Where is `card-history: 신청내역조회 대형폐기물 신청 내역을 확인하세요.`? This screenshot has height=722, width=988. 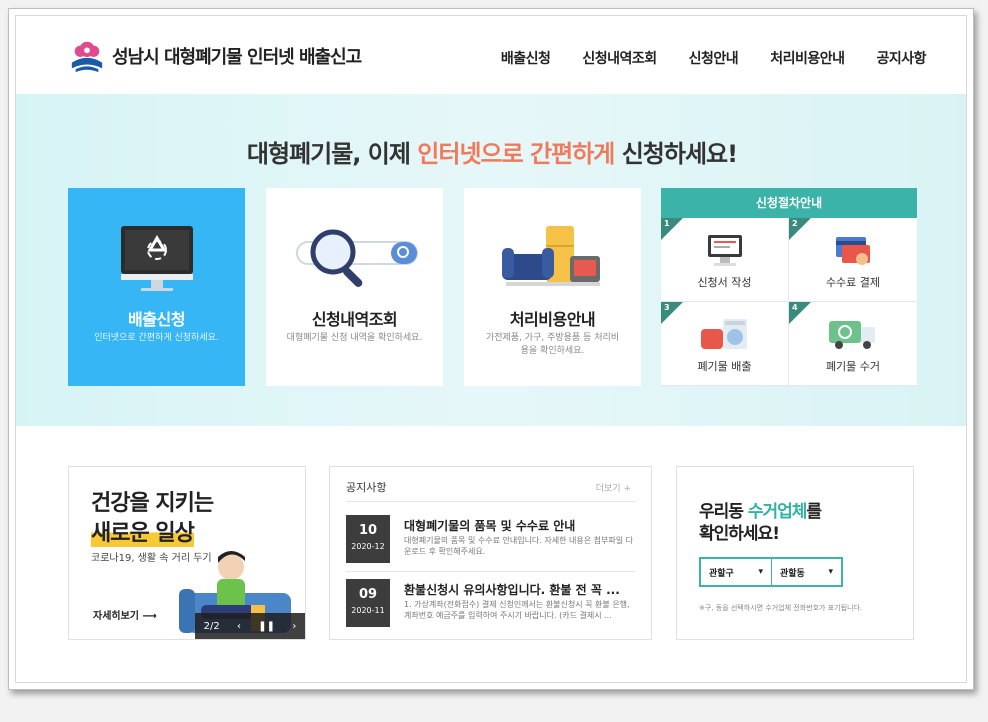 card-history: 신청내역조회 대형폐기물 신청 내역을 확인하세요. is located at coordinates (354, 287).